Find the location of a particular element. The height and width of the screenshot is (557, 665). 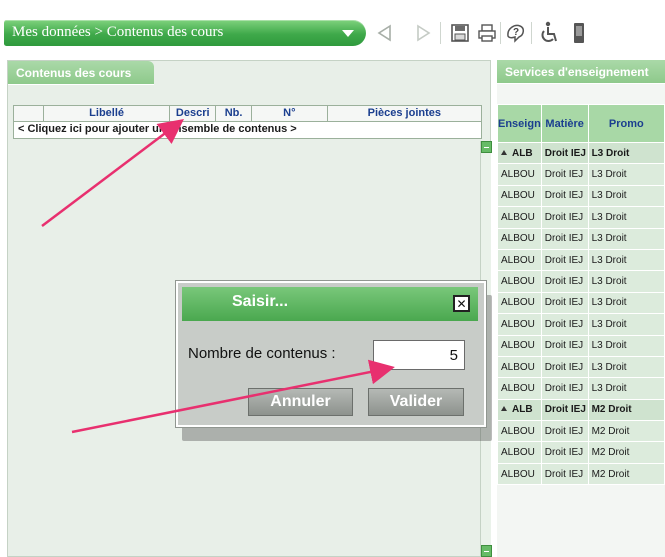

col-header-subject: Matière is located at coordinates (564, 123).